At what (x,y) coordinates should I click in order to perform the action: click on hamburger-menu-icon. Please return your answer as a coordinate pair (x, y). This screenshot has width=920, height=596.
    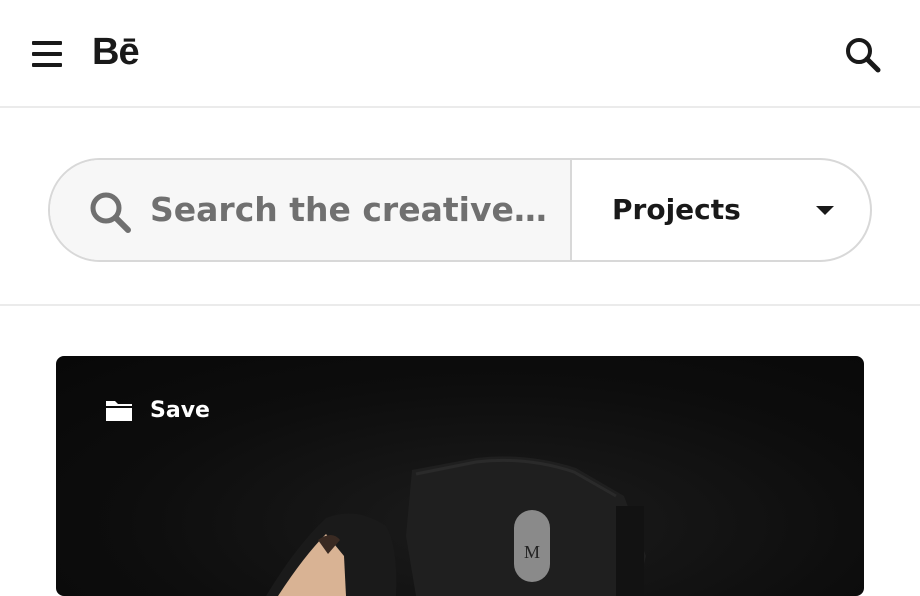
    Looking at the image, I should click on (47, 54).